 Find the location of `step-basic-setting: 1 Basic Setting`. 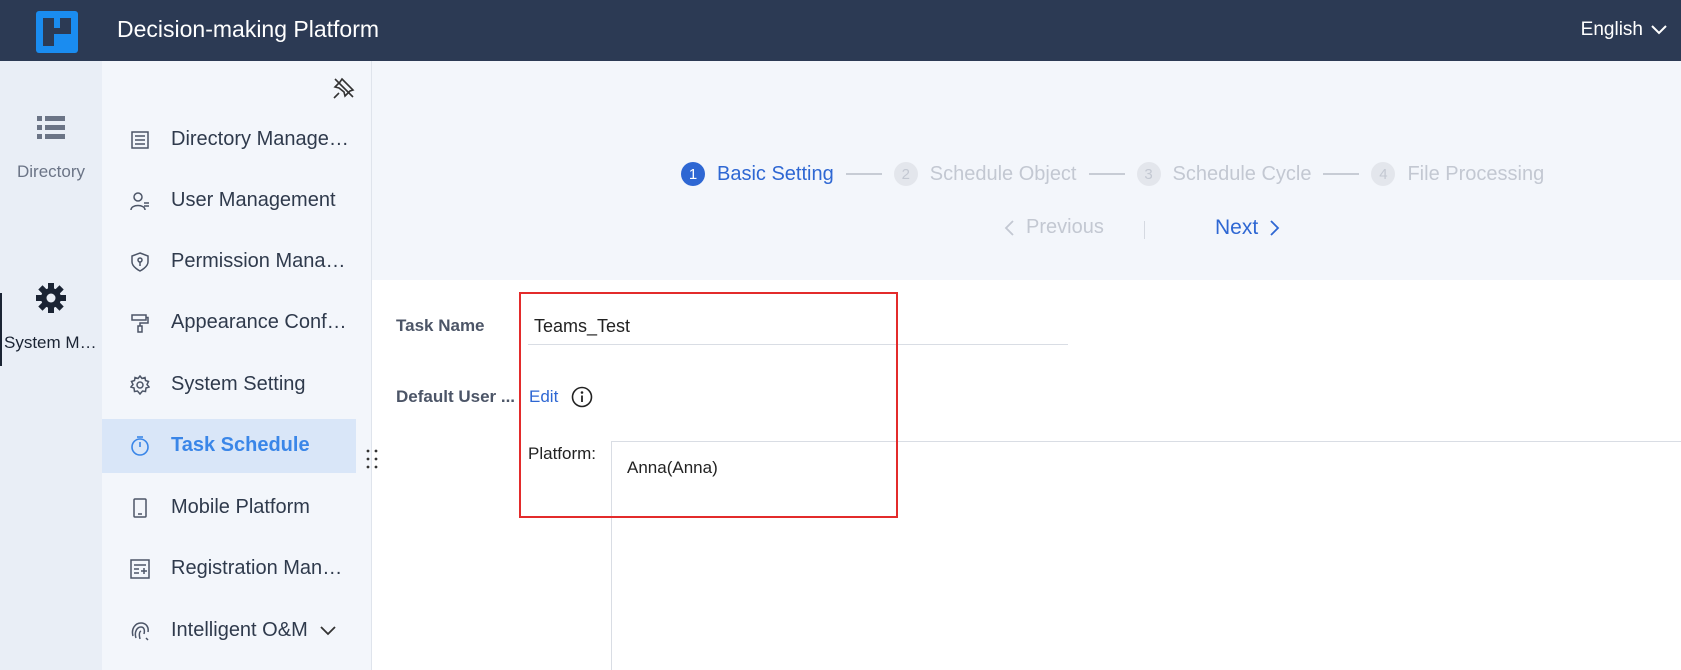

step-basic-setting: 1 Basic Setting is located at coordinates (757, 174).